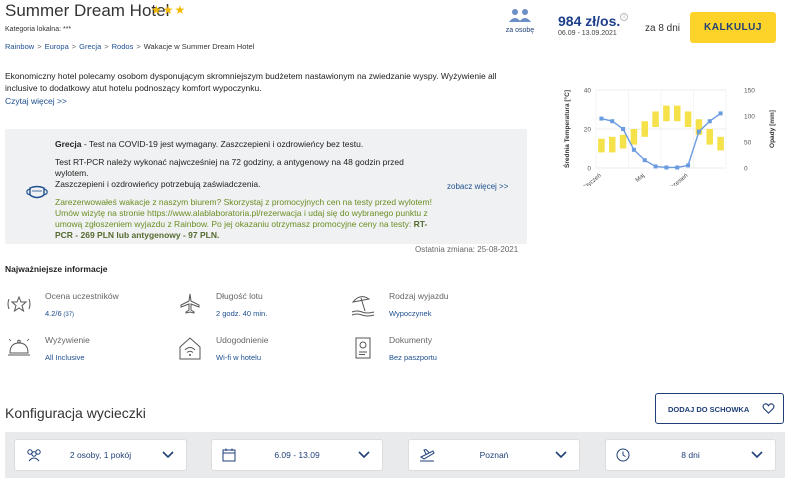 The width and height of the screenshot is (790, 478). What do you see at coordinates (566, 129) in the screenshot?
I see `chart-y-left-label: Średnia Temperatura [°C]` at bounding box center [566, 129].